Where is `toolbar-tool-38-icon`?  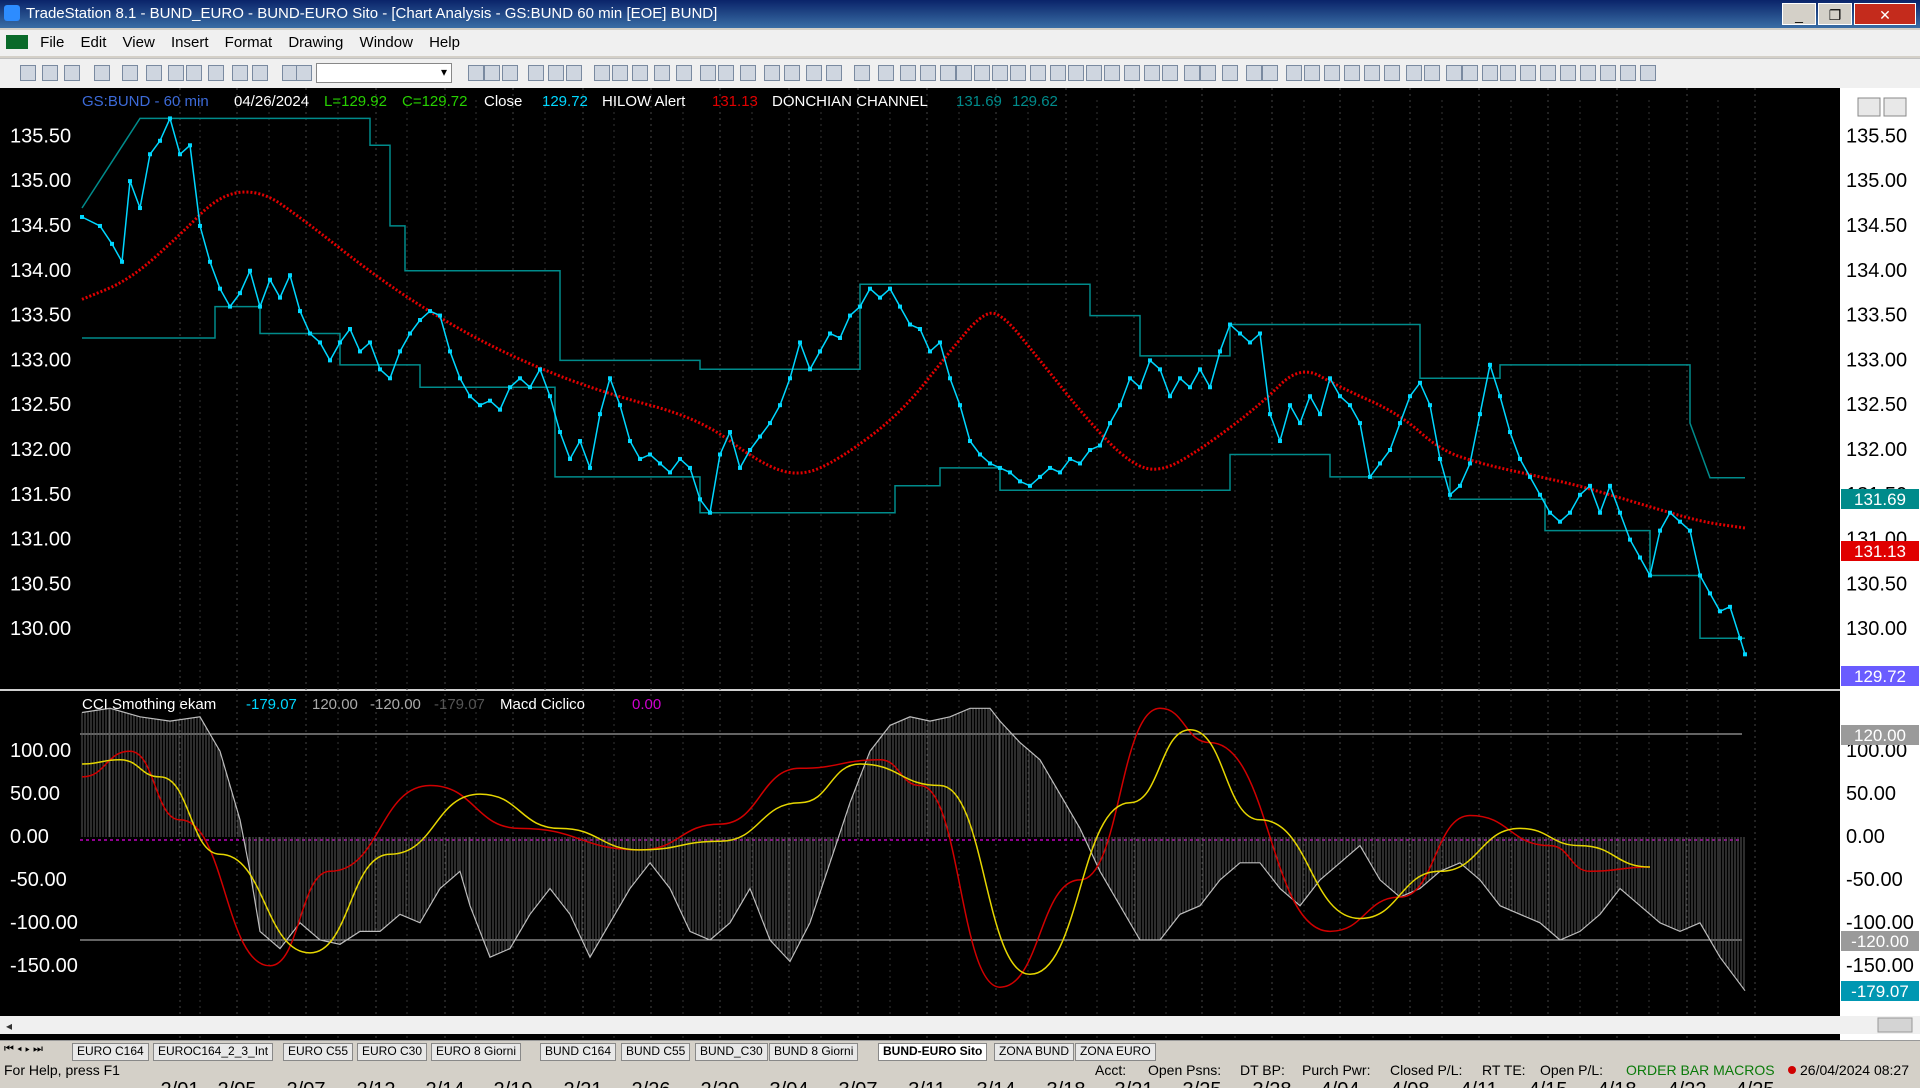
toolbar-tool-38-icon is located at coordinates (982, 73).